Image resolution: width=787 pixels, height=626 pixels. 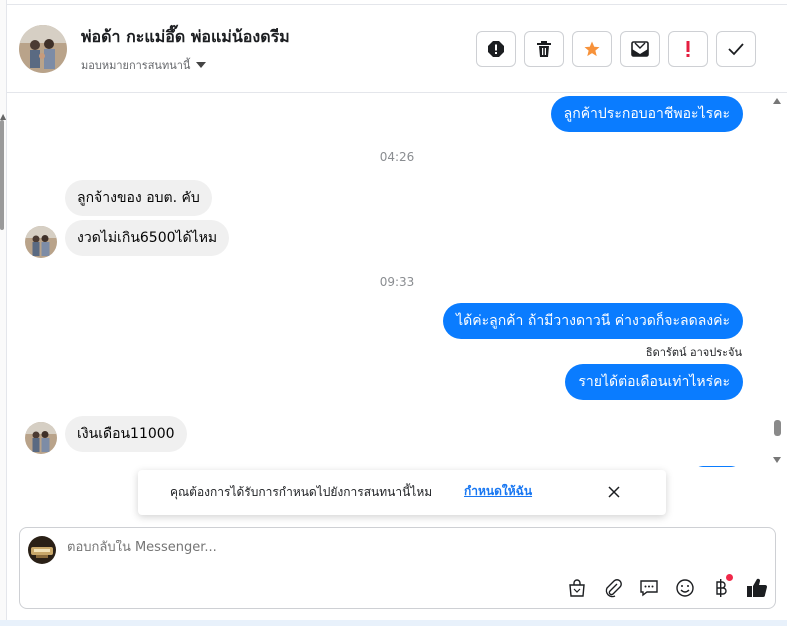 What do you see at coordinates (693, 352) in the screenshot?
I see `sender-name: ธิดารัตน์ อาจประจัน` at bounding box center [693, 352].